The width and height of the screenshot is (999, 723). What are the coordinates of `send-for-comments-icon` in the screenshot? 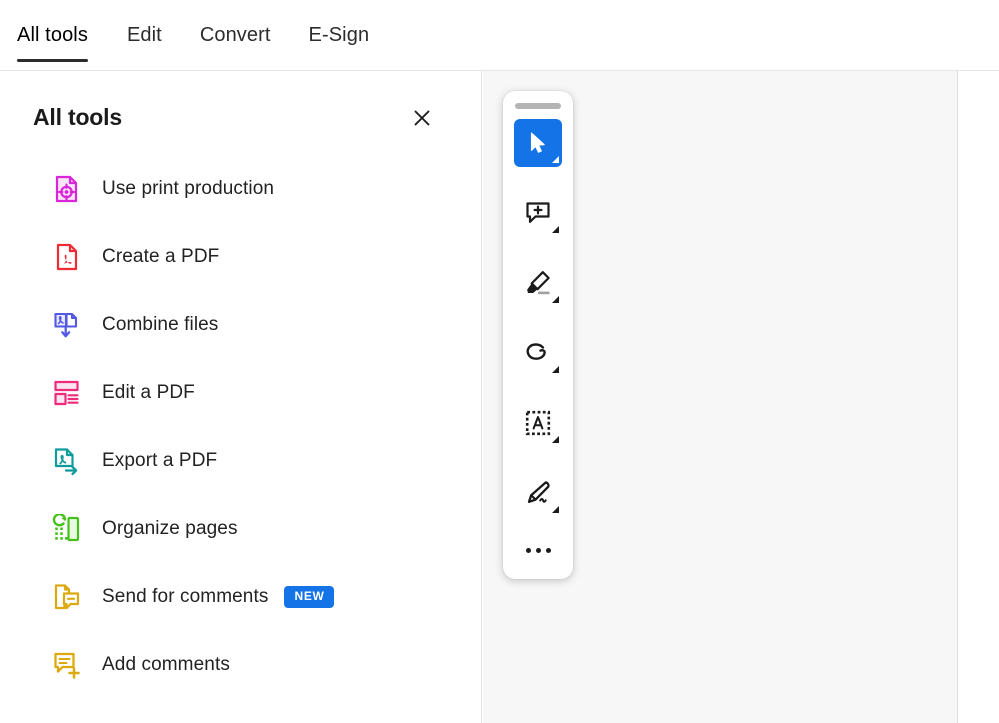 It's located at (67, 597).